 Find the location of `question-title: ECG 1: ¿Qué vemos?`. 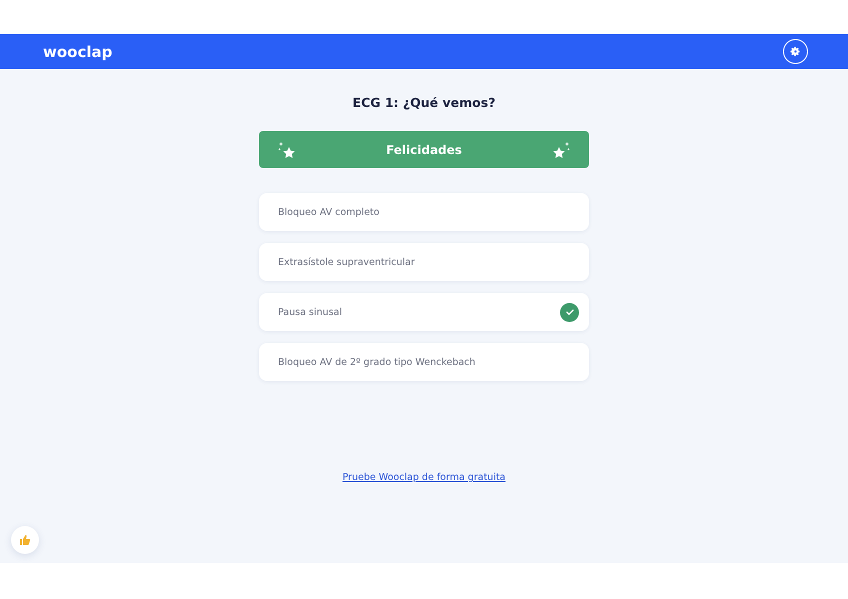

question-title: ECG 1: ¿Qué vemos? is located at coordinates (424, 103).